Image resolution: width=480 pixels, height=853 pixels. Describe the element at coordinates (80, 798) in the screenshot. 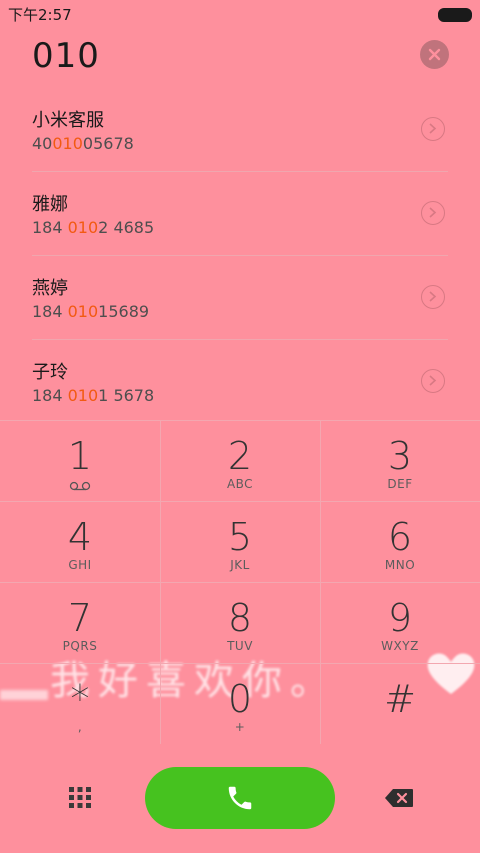

I see `dialpad-grid-icon` at that location.